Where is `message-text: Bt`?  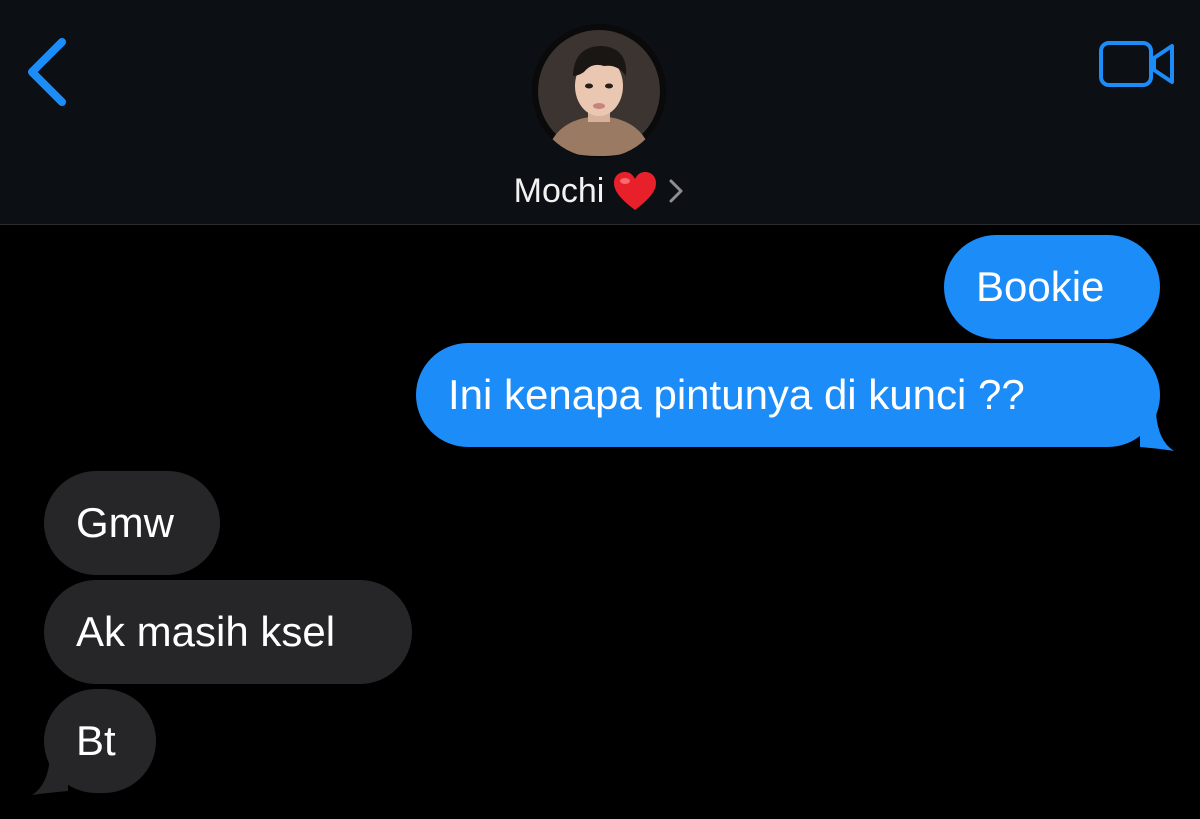
message-text: Bt is located at coordinates (96, 740).